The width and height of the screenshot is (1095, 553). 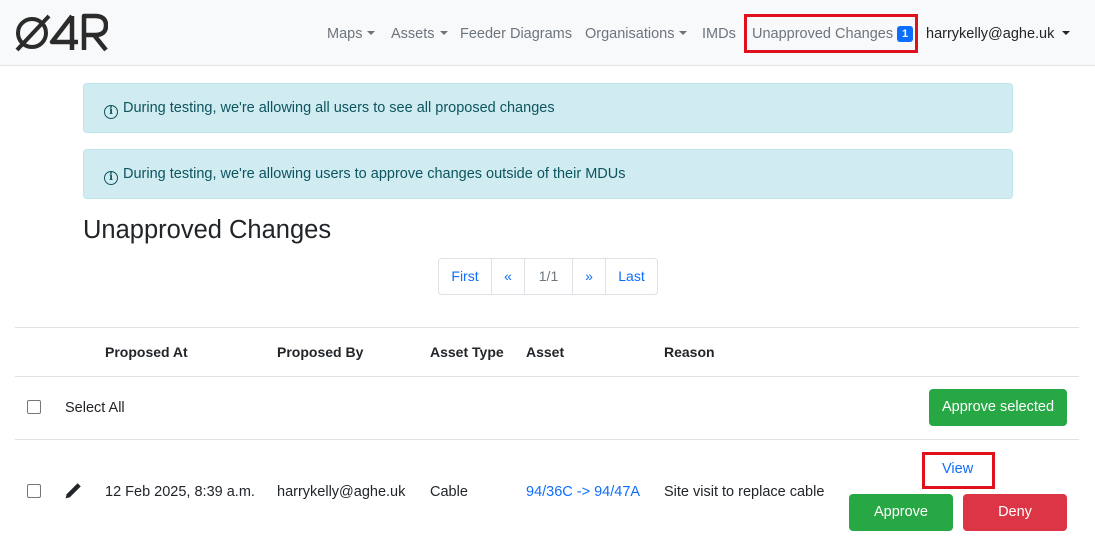 What do you see at coordinates (180, 492) in the screenshot?
I see `row-proposed-at: 12 Feb 2025, 8:39 a.m.` at bounding box center [180, 492].